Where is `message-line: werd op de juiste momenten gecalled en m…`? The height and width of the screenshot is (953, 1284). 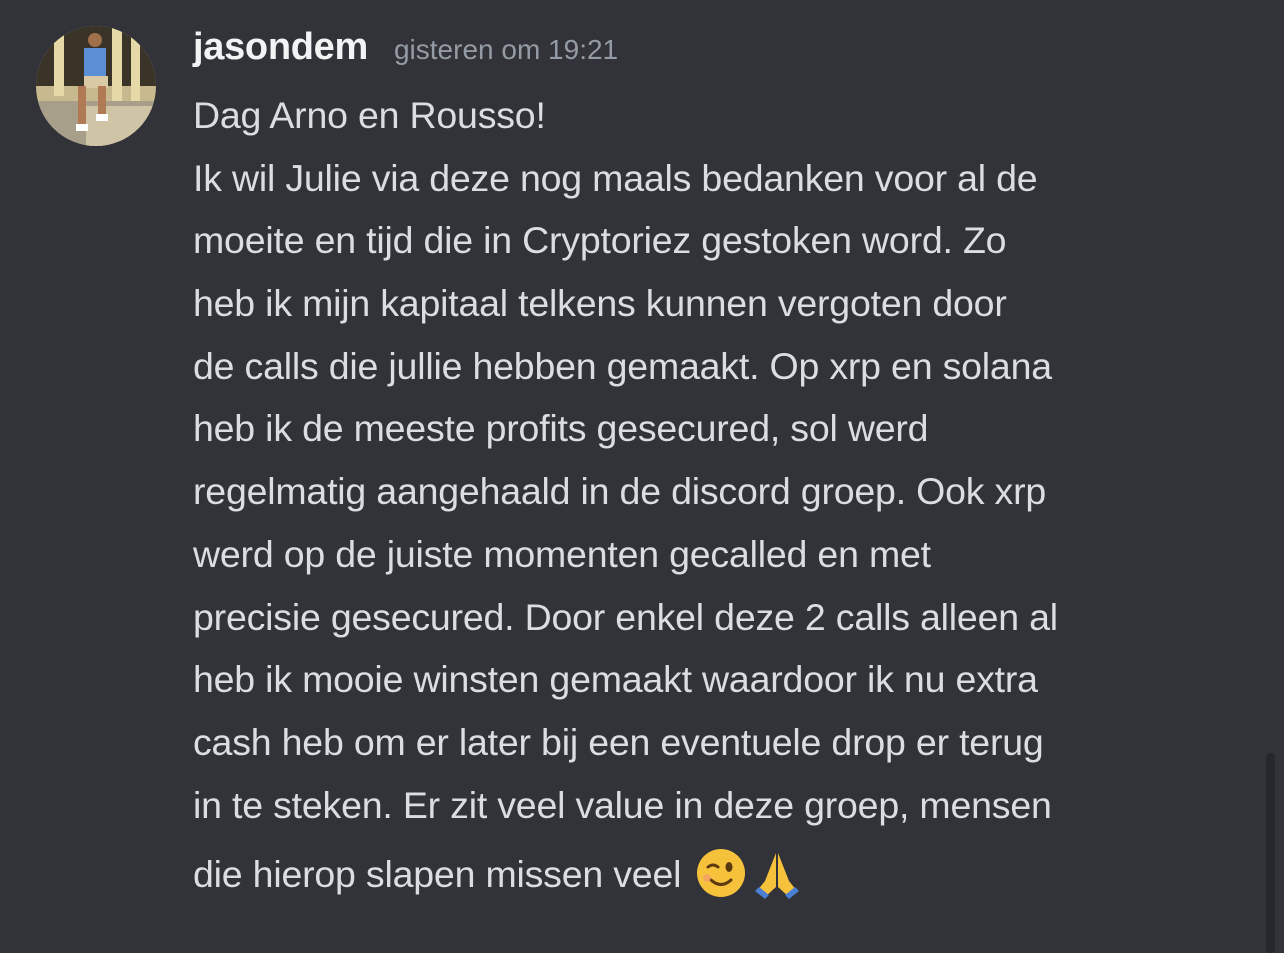
message-line: werd op de juiste momenten gecalled en m… is located at coordinates (562, 553).